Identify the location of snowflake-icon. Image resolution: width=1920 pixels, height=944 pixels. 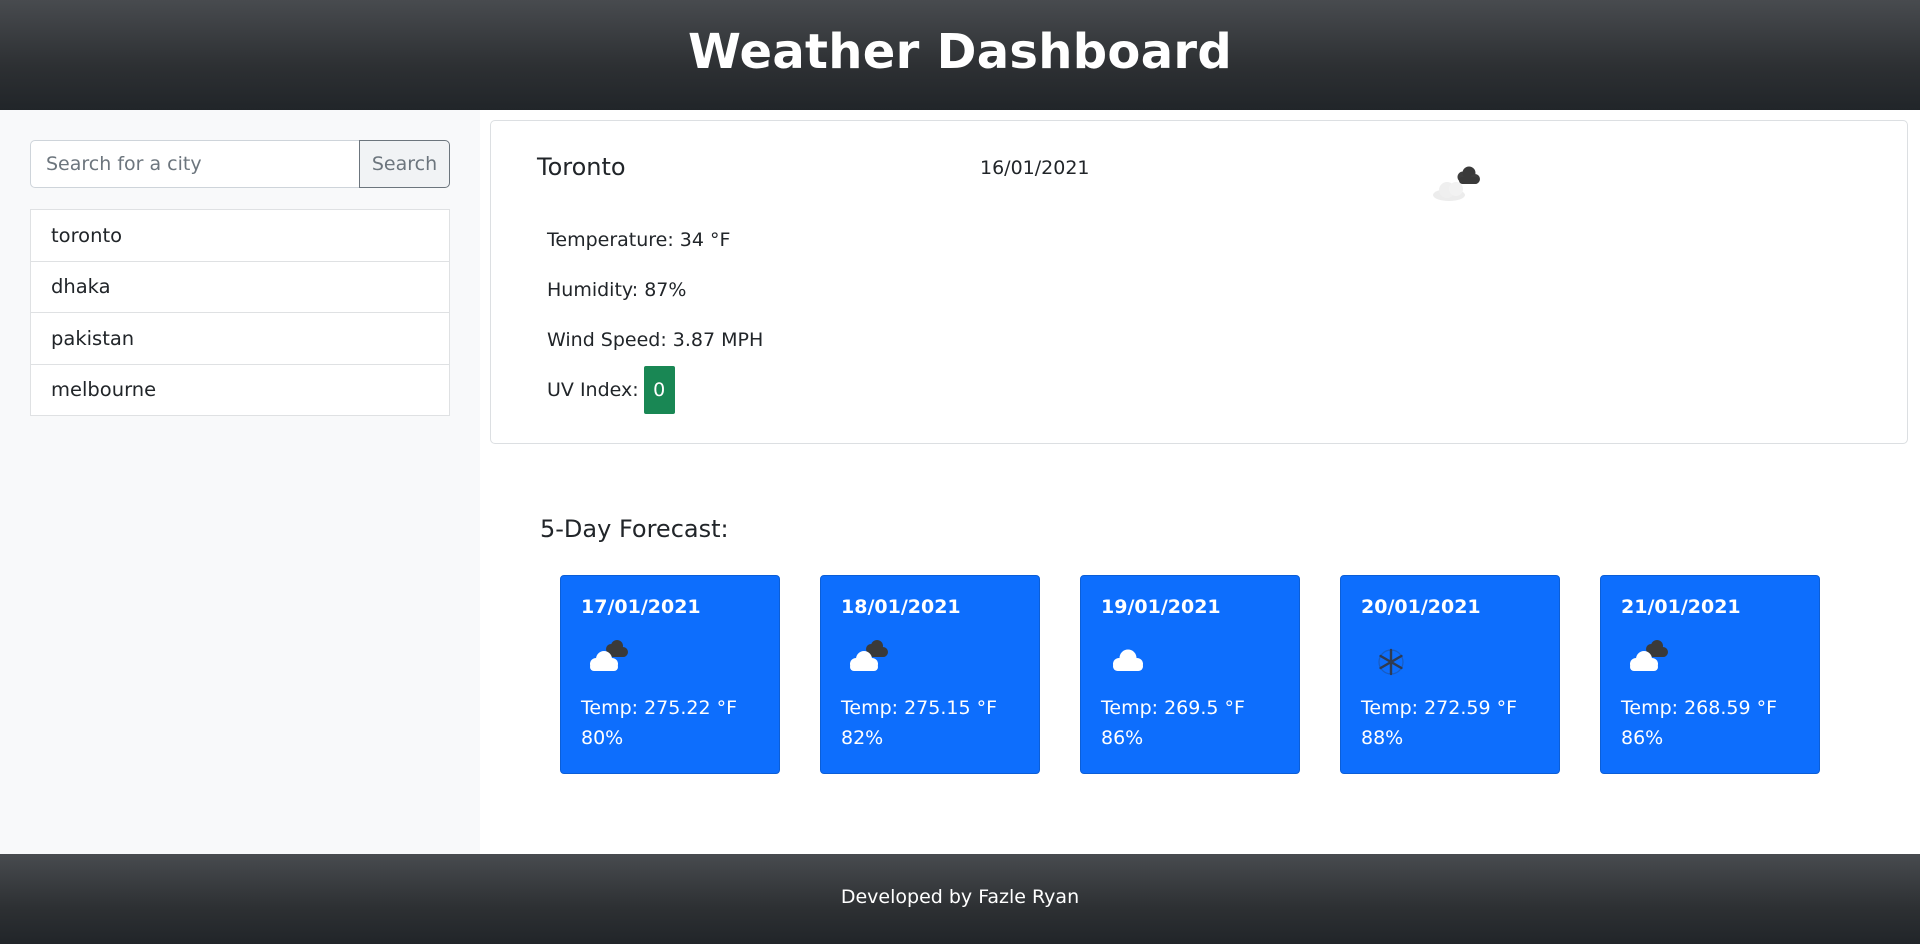
(1391, 662).